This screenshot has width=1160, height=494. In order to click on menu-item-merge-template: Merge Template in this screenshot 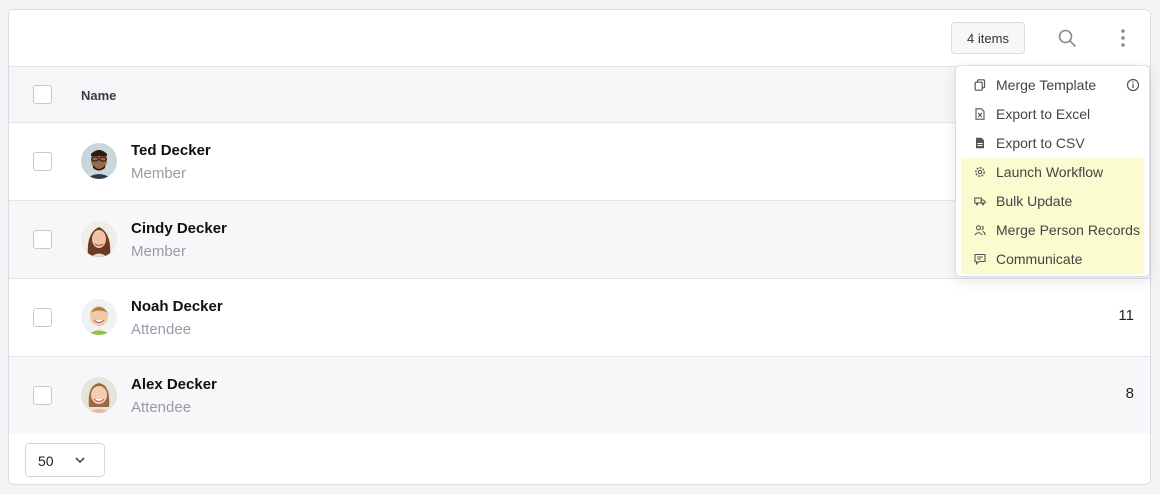, I will do `click(1052, 85)`.